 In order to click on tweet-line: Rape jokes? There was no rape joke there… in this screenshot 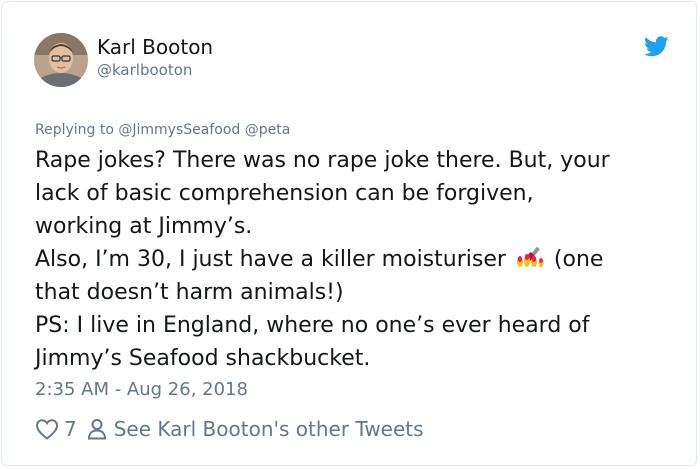, I will do `click(322, 160)`.